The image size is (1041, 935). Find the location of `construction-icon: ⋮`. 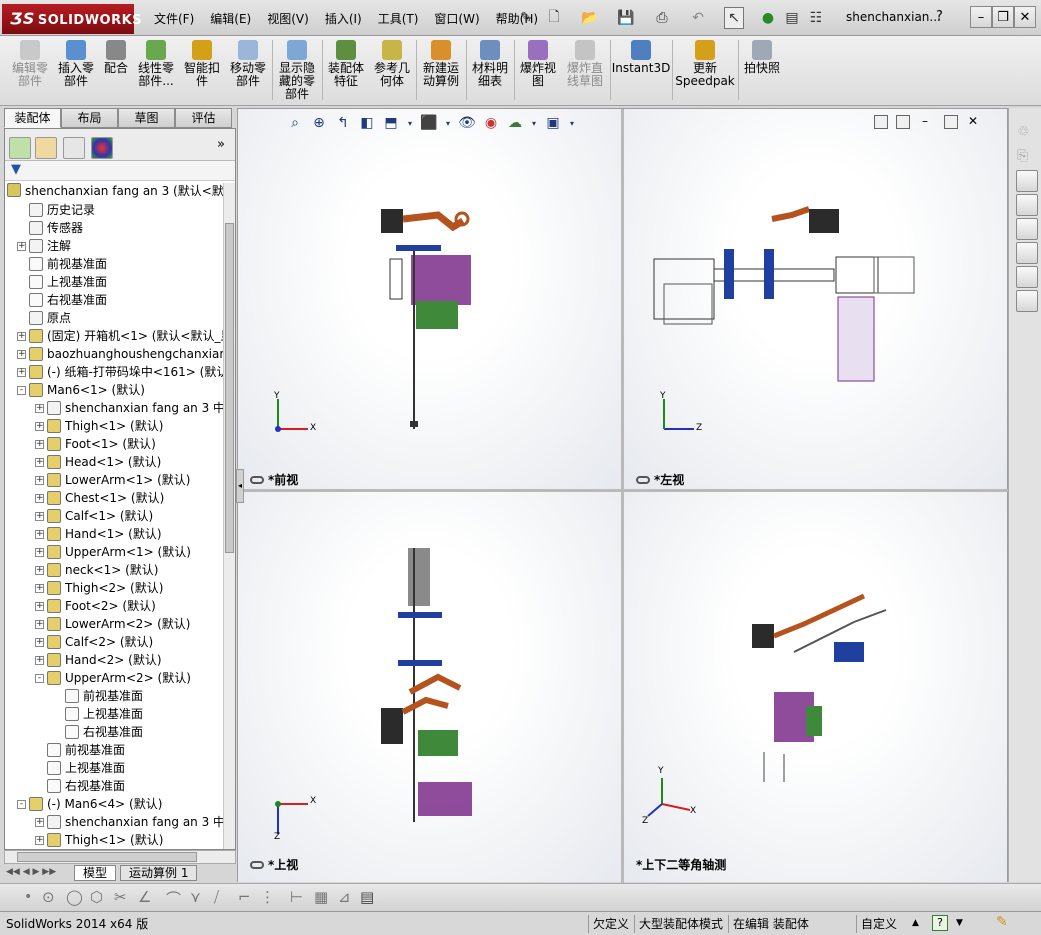

construction-icon: ⋮ is located at coordinates (267, 897).